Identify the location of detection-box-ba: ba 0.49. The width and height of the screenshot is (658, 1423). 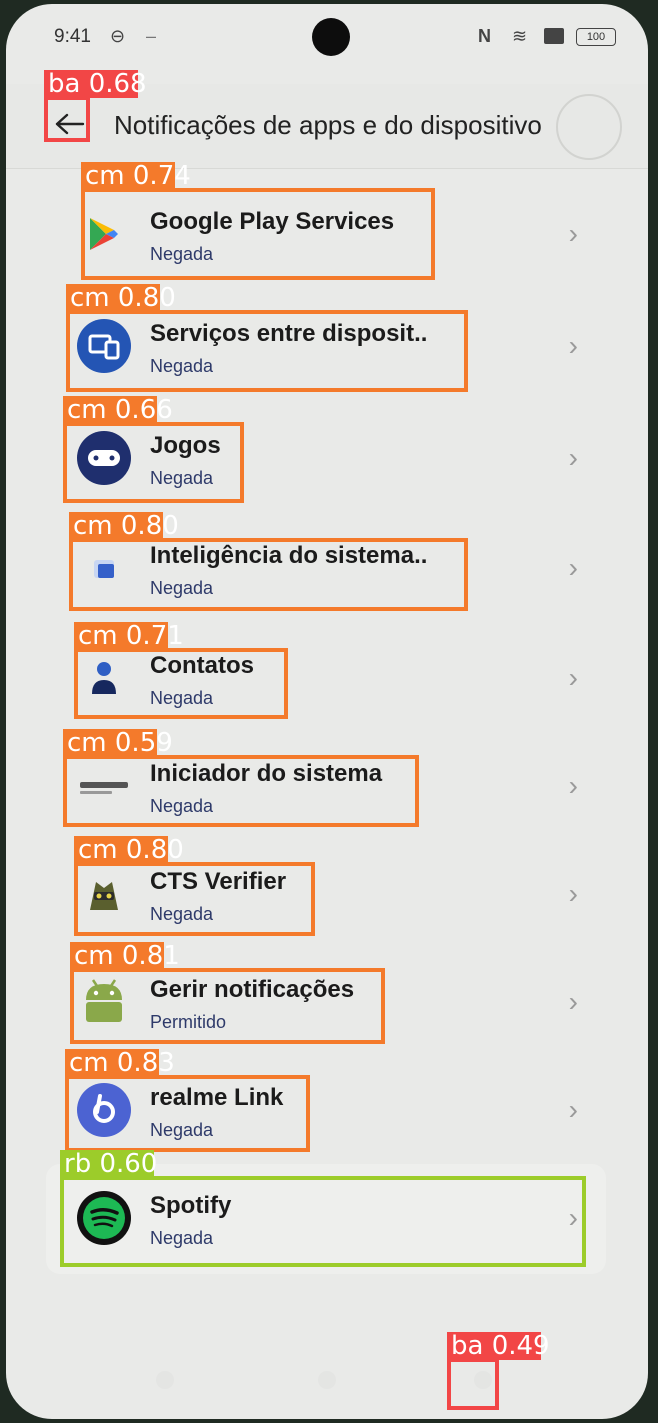
(498, 1370).